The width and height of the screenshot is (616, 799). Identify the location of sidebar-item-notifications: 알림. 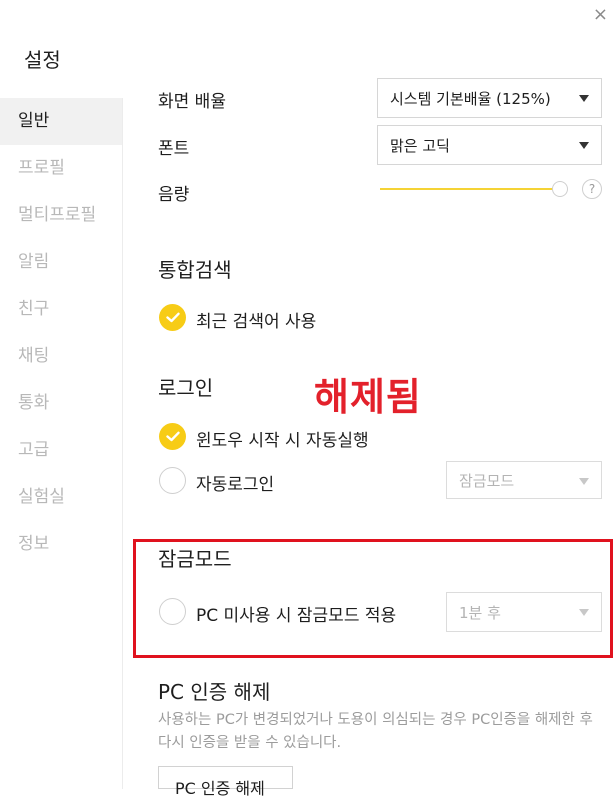
(61, 262).